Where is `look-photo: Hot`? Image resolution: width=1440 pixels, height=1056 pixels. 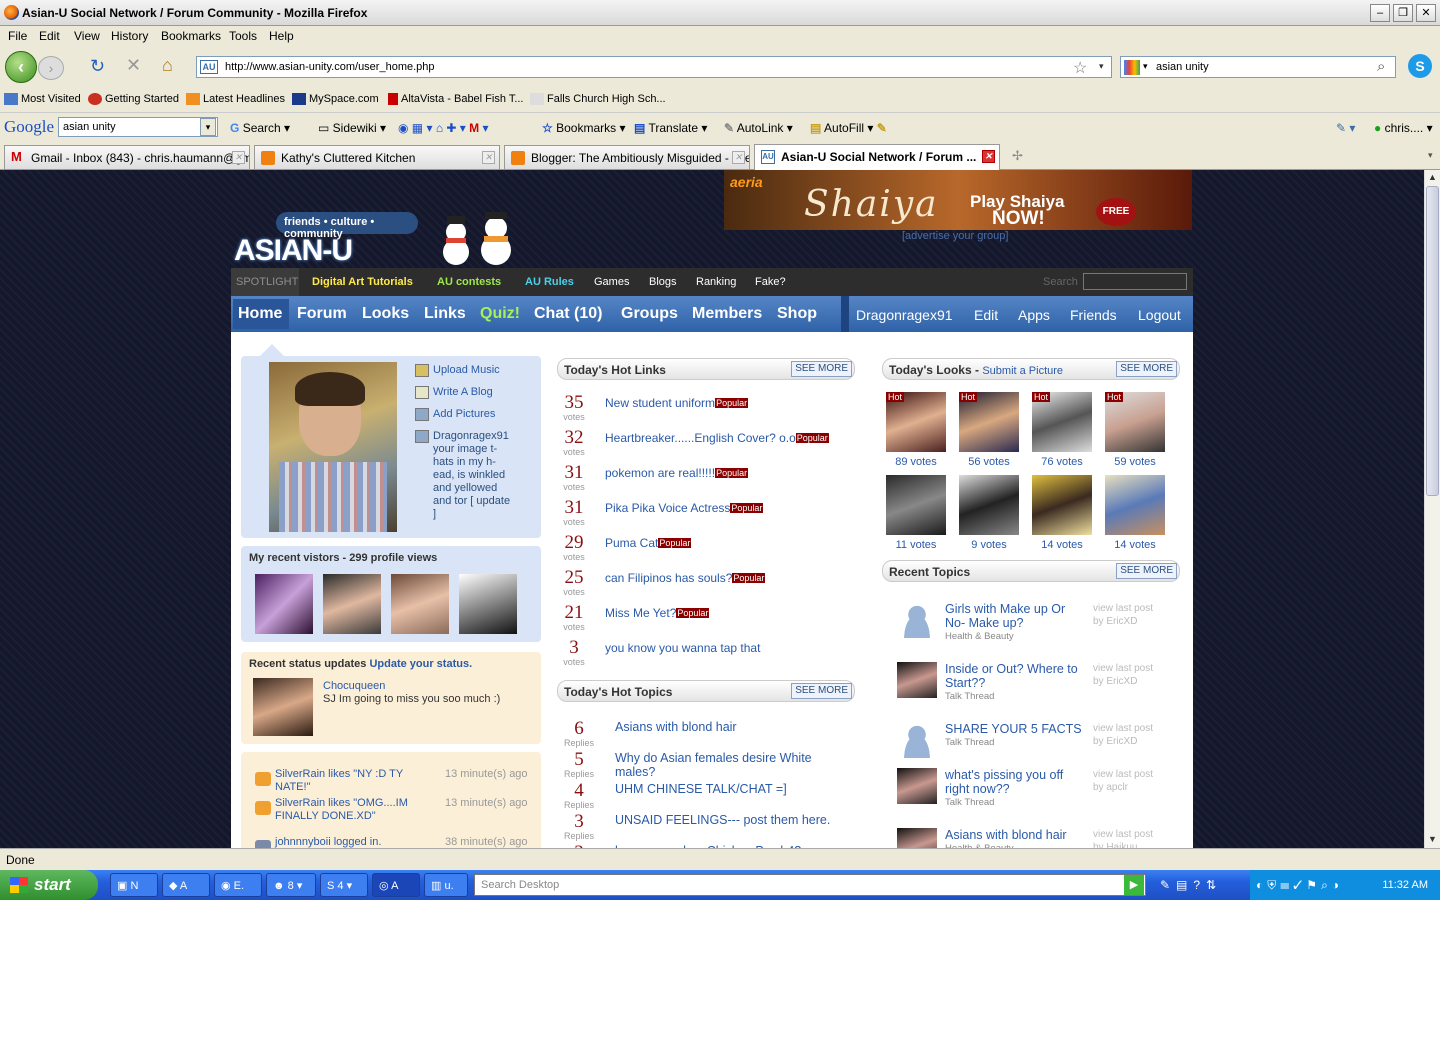
look-photo: Hot is located at coordinates (916, 422).